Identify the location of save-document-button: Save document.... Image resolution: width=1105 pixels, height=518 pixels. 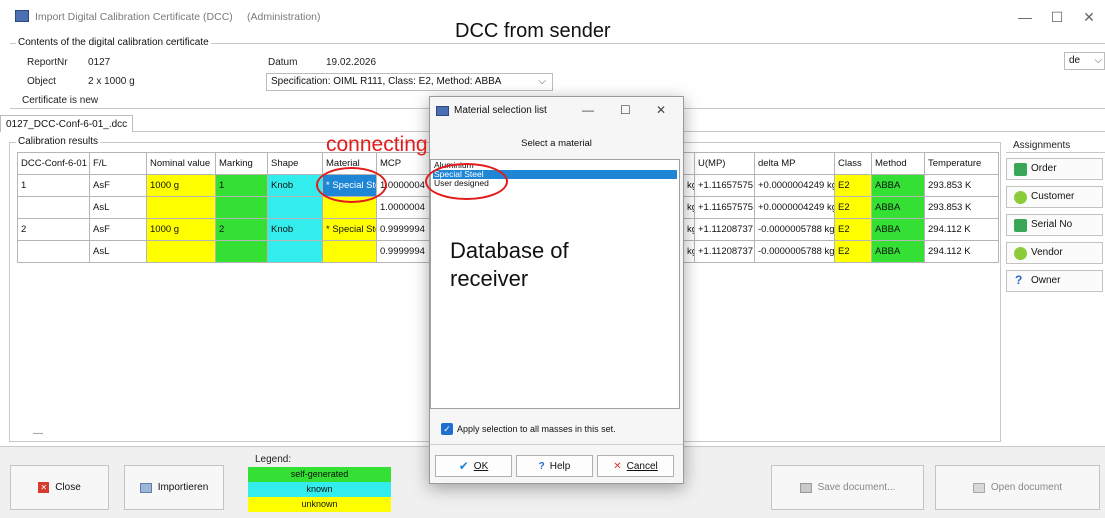
(847, 487).